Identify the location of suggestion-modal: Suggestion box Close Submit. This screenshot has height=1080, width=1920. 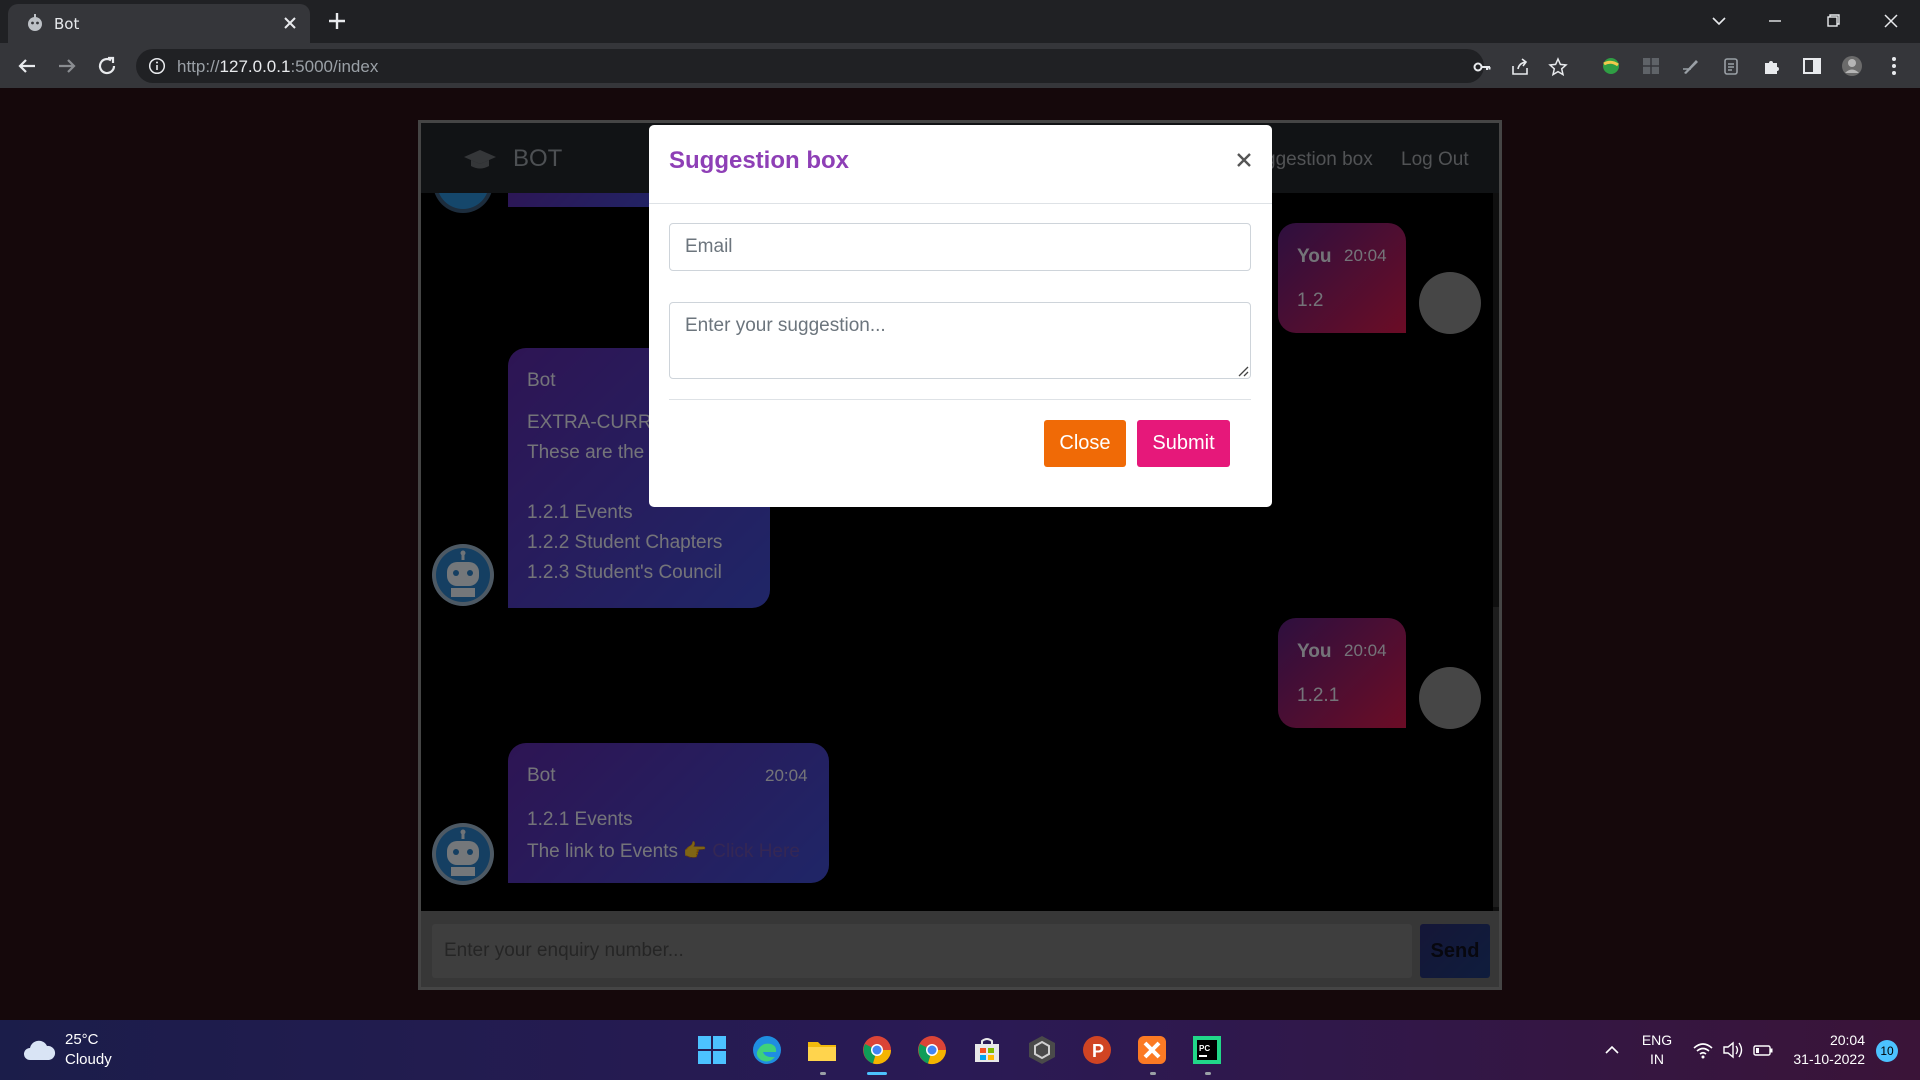
(960, 316).